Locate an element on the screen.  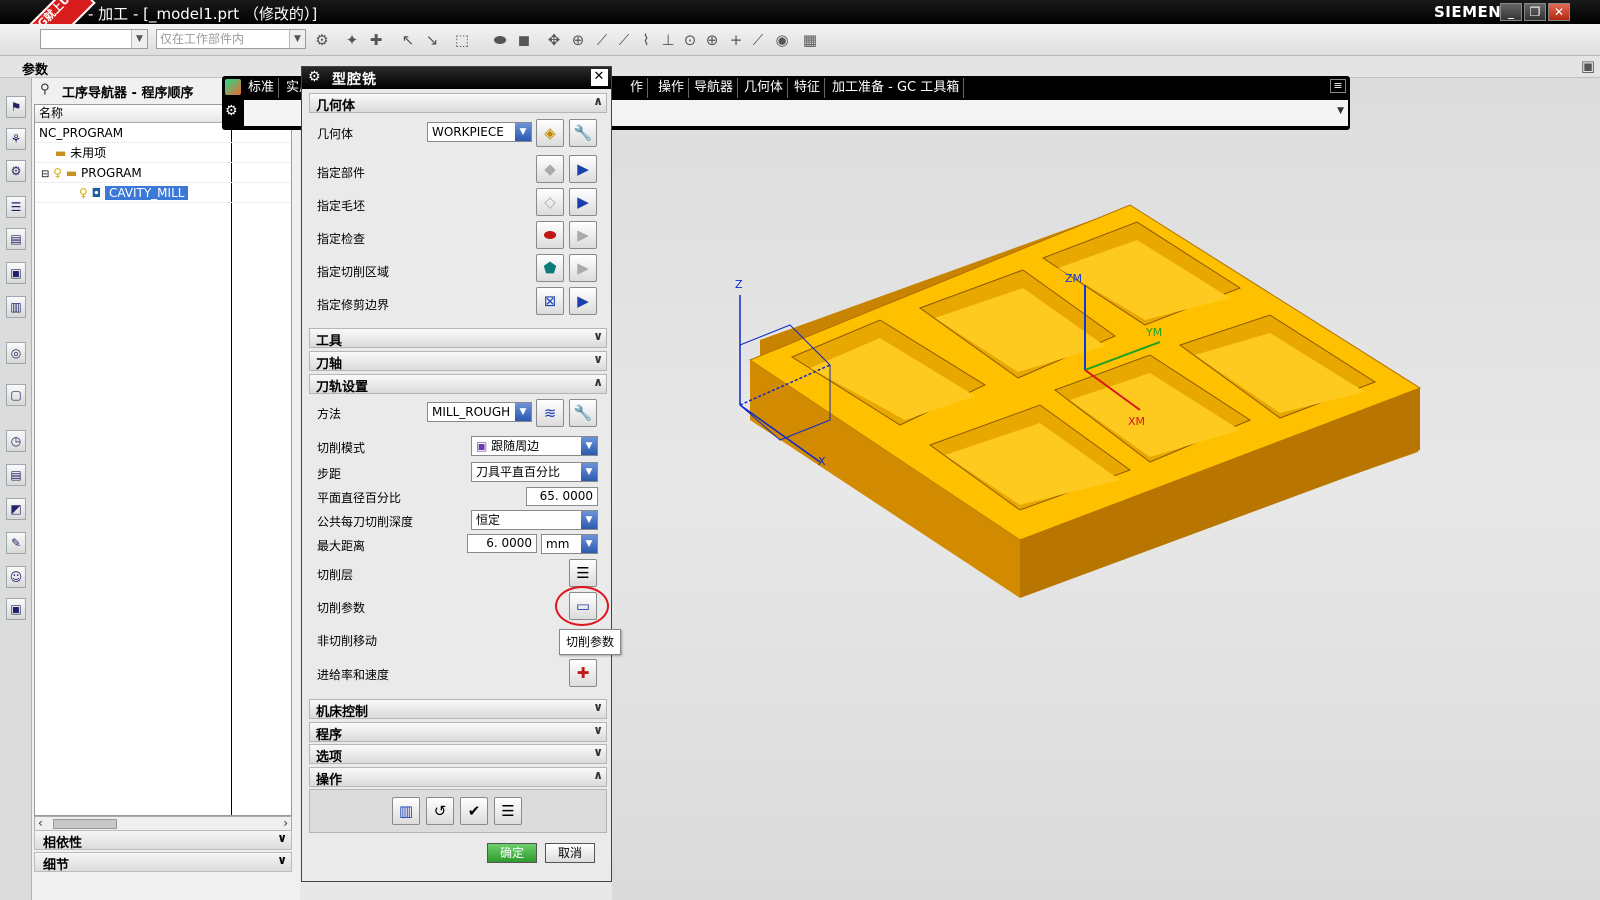
select-icon: ↖ is located at coordinates (408, 40).